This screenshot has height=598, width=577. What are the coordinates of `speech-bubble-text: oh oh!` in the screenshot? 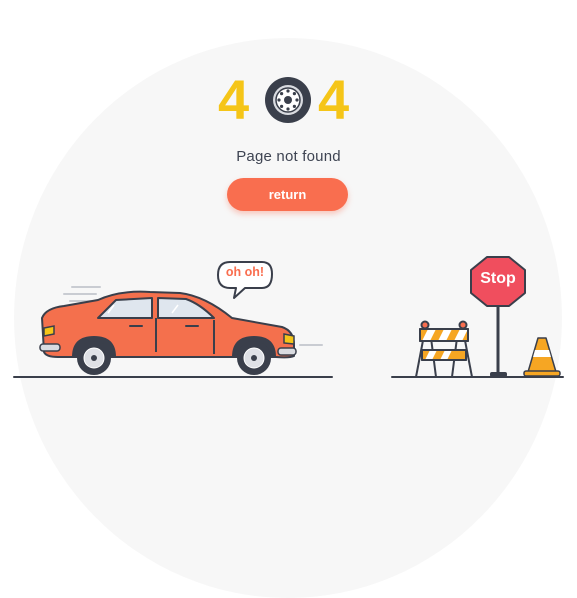 It's located at (245, 272).